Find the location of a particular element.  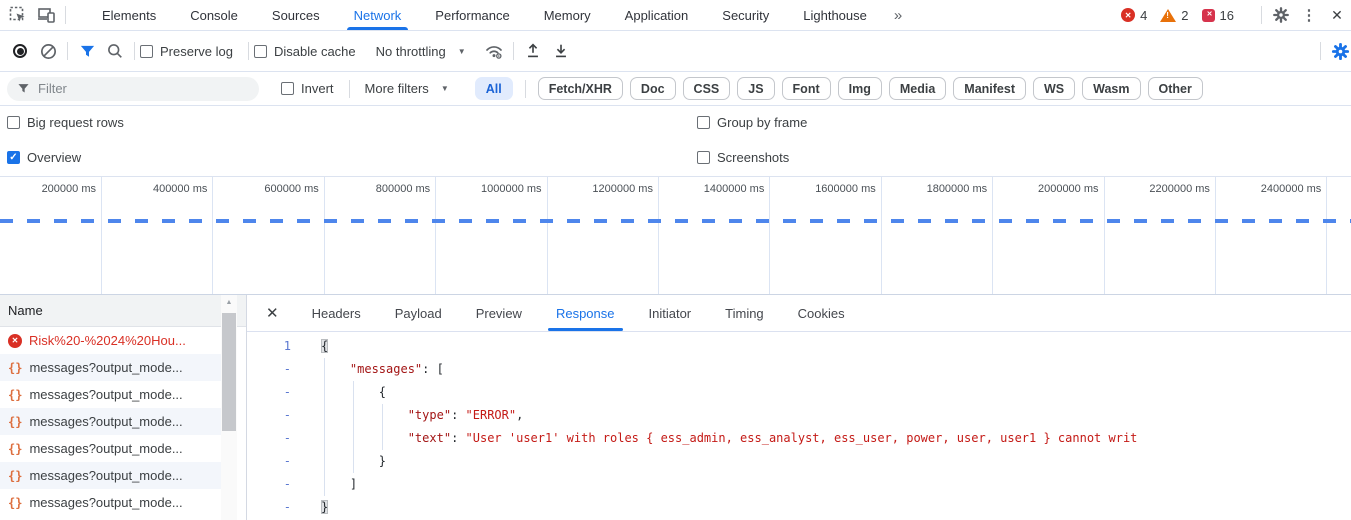

name-column-label: Name is located at coordinates (25, 310).